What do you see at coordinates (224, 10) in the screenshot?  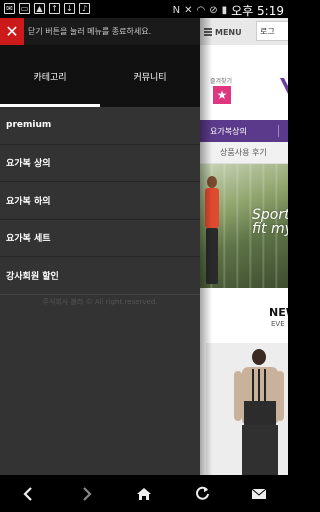 I see `battery-icon: ▮` at bounding box center [224, 10].